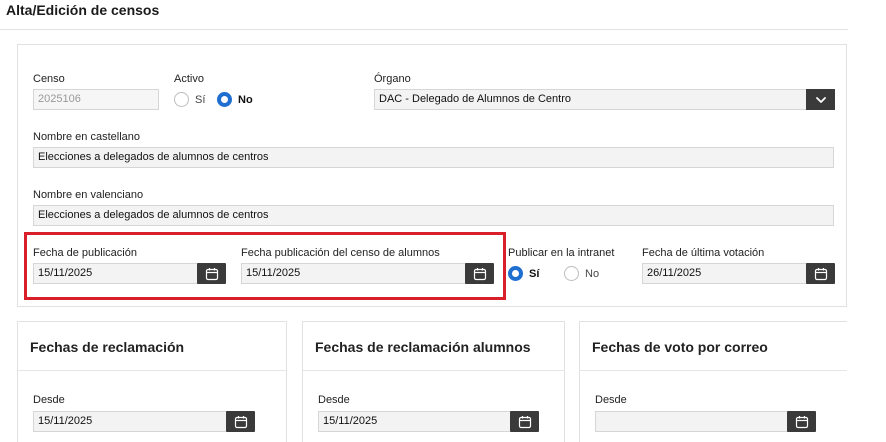 The width and height of the screenshot is (886, 442). I want to click on page-title: Alta/Edición de censos, so click(83, 10).